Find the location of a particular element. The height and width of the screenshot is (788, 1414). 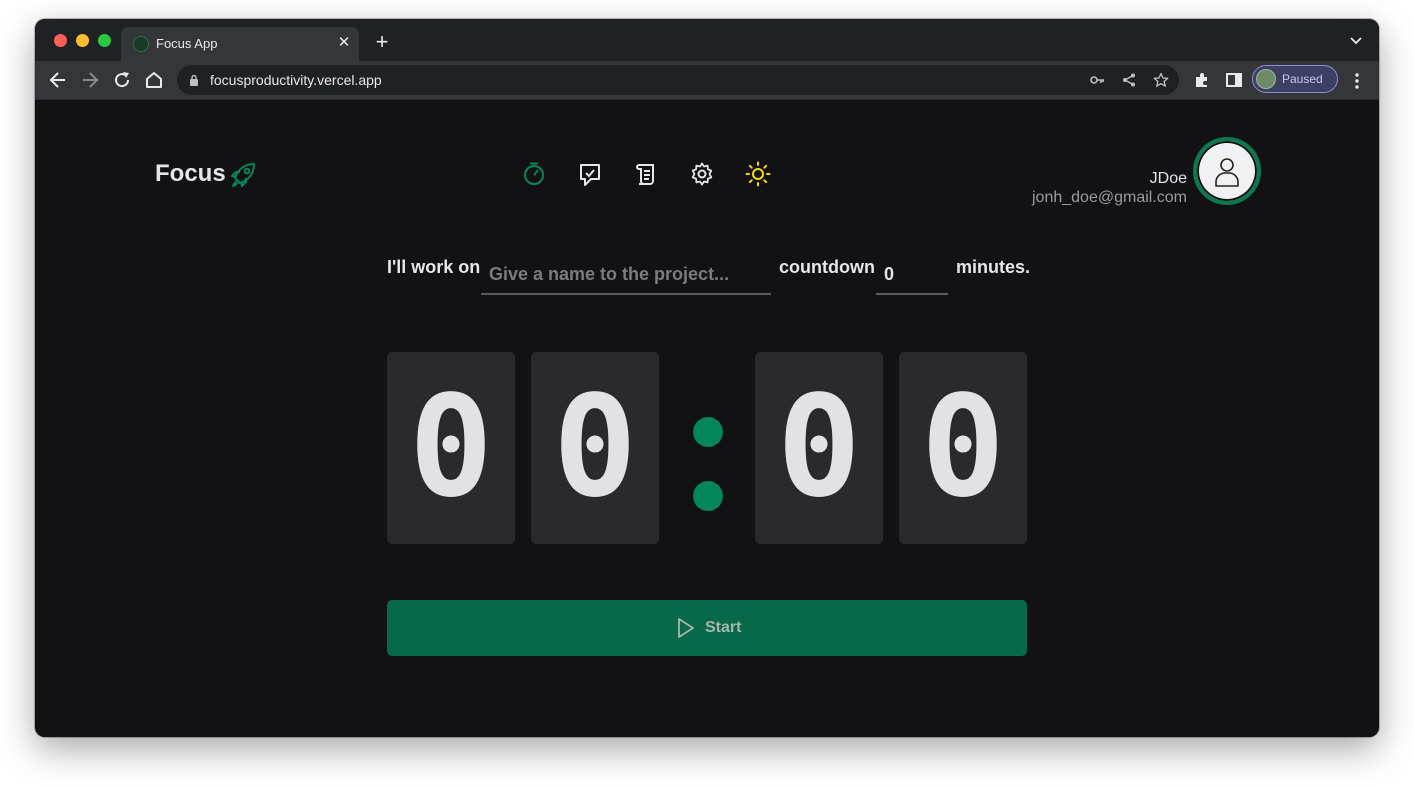

minutes-suffix-label: minutes. is located at coordinates (993, 267).